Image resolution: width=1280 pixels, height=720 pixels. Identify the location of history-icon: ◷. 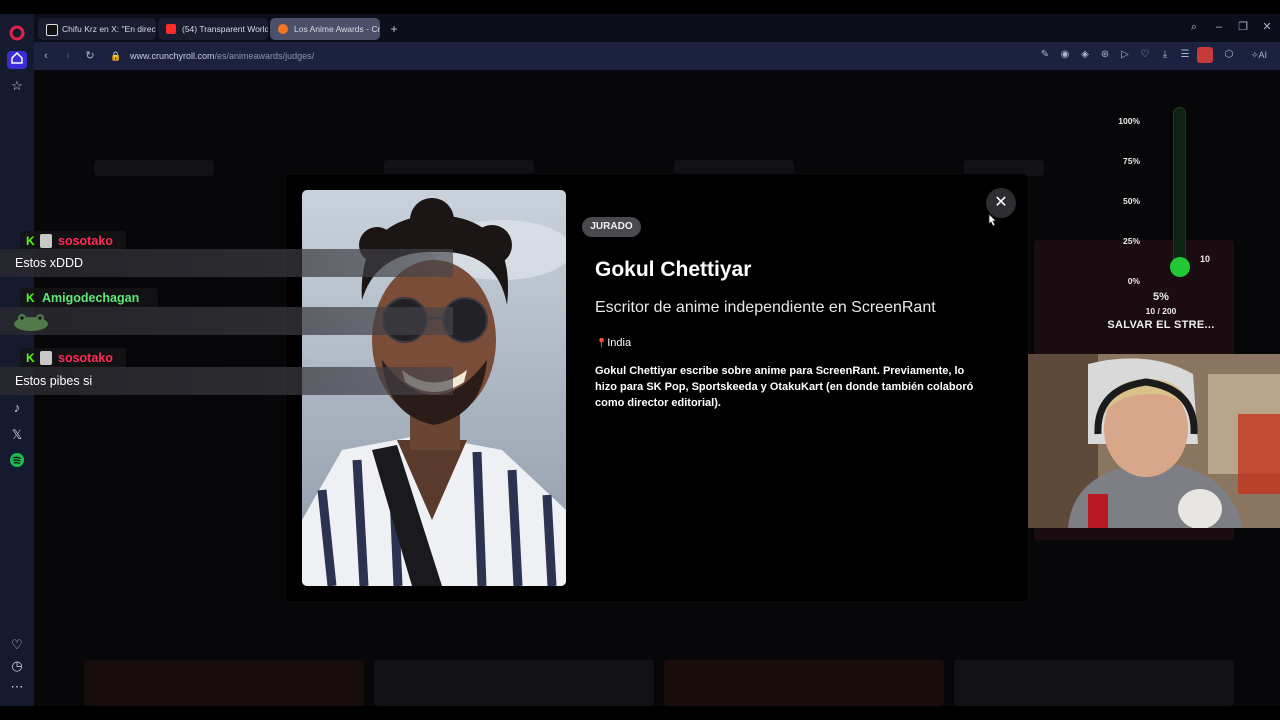
(17, 666).